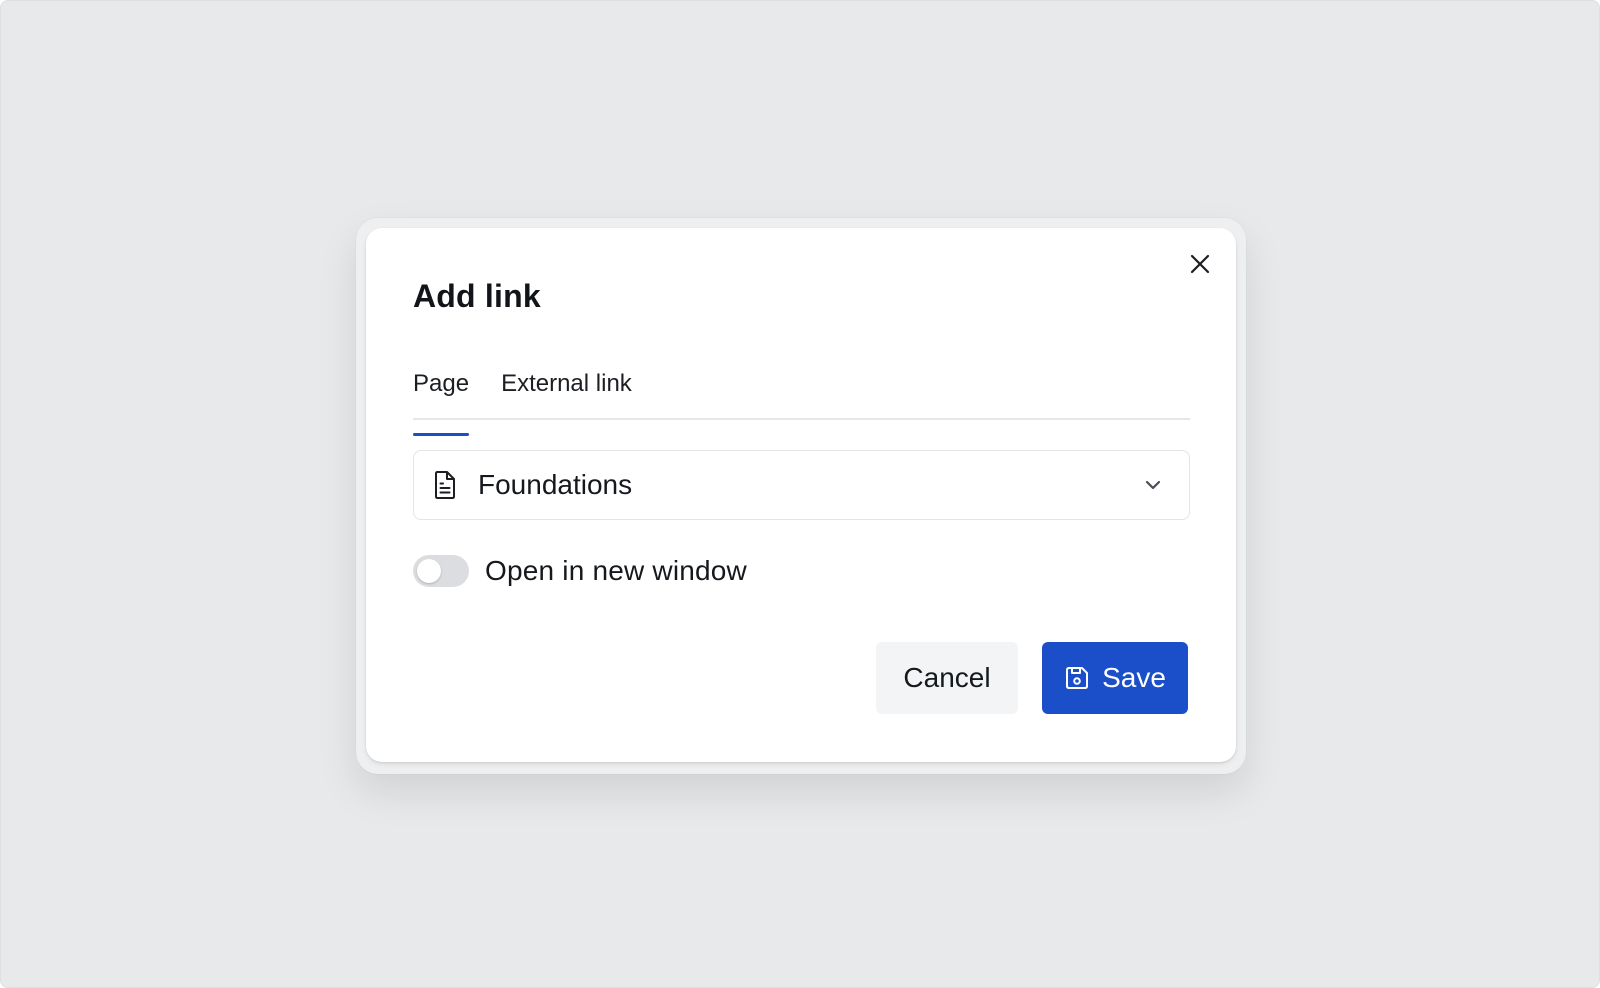  What do you see at coordinates (477, 296) in the screenshot?
I see `dialog-title: Add link` at bounding box center [477, 296].